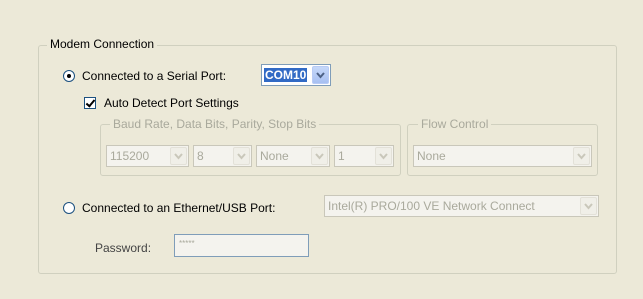  What do you see at coordinates (200, 156) in the screenshot?
I see `data-bits-value: 8` at bounding box center [200, 156].